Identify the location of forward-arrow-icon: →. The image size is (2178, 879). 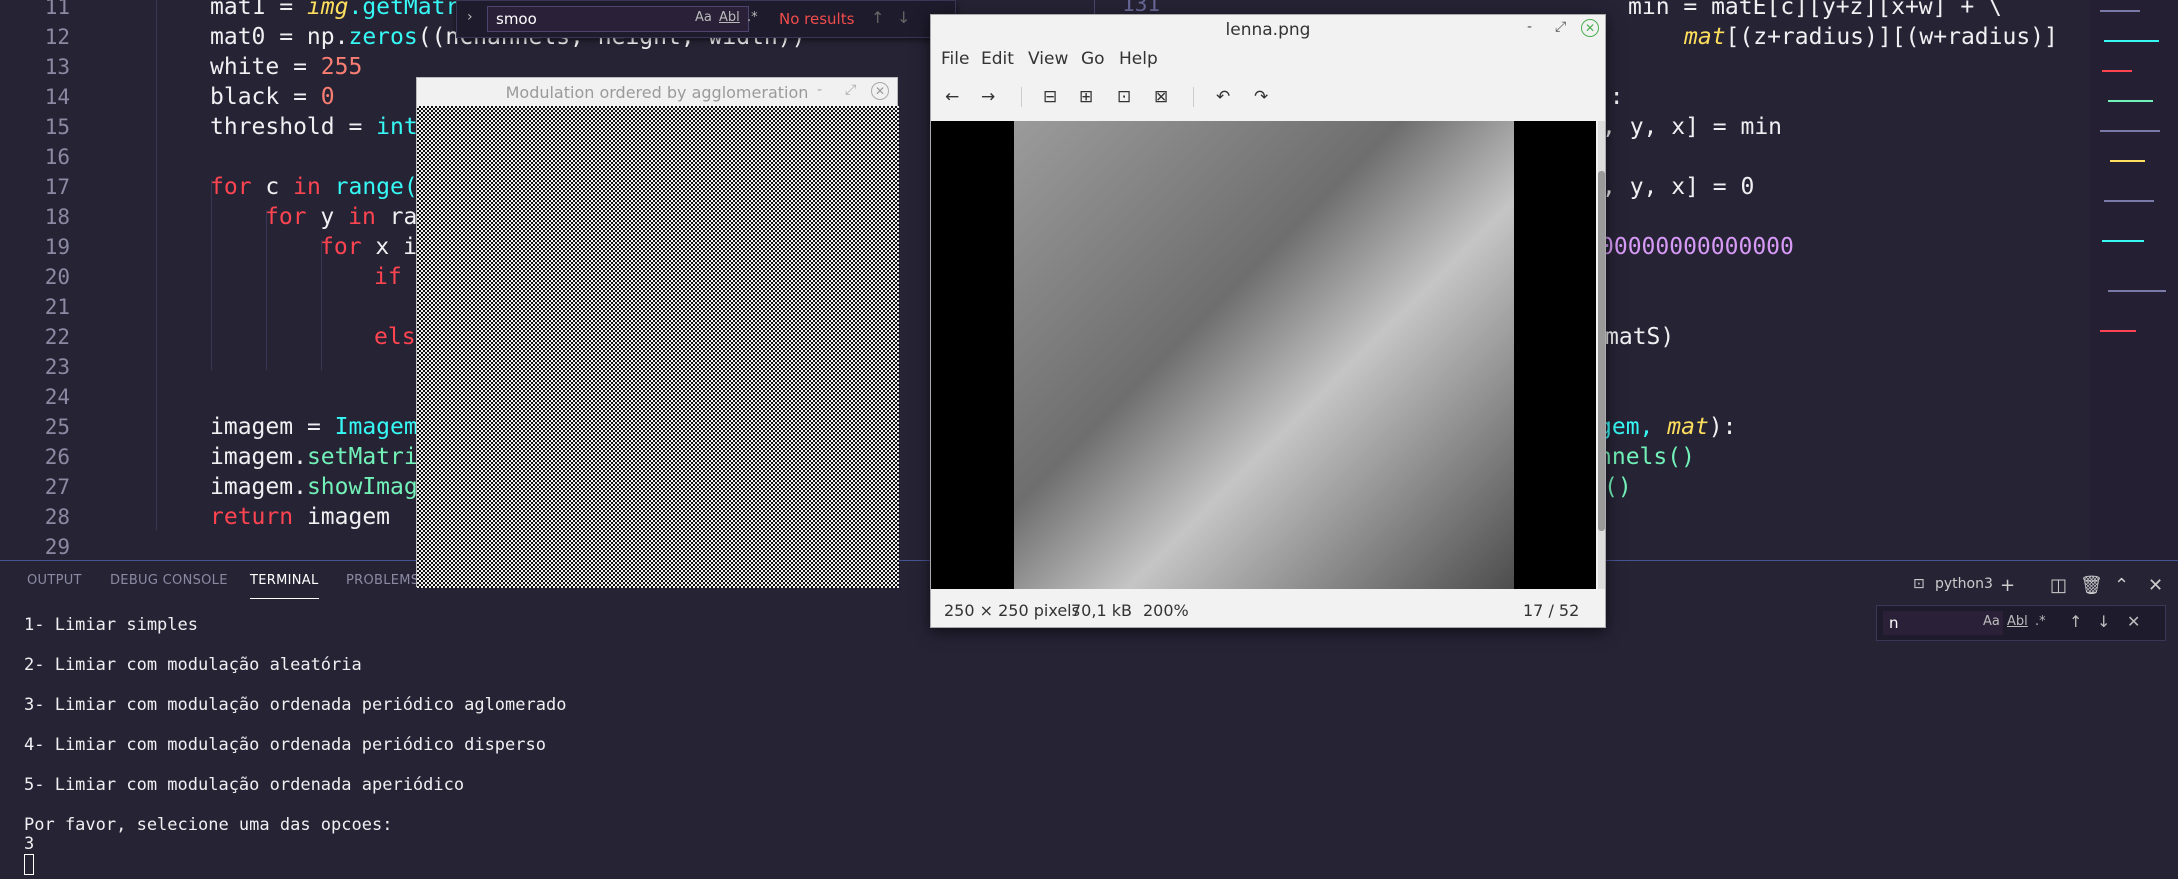
(988, 97).